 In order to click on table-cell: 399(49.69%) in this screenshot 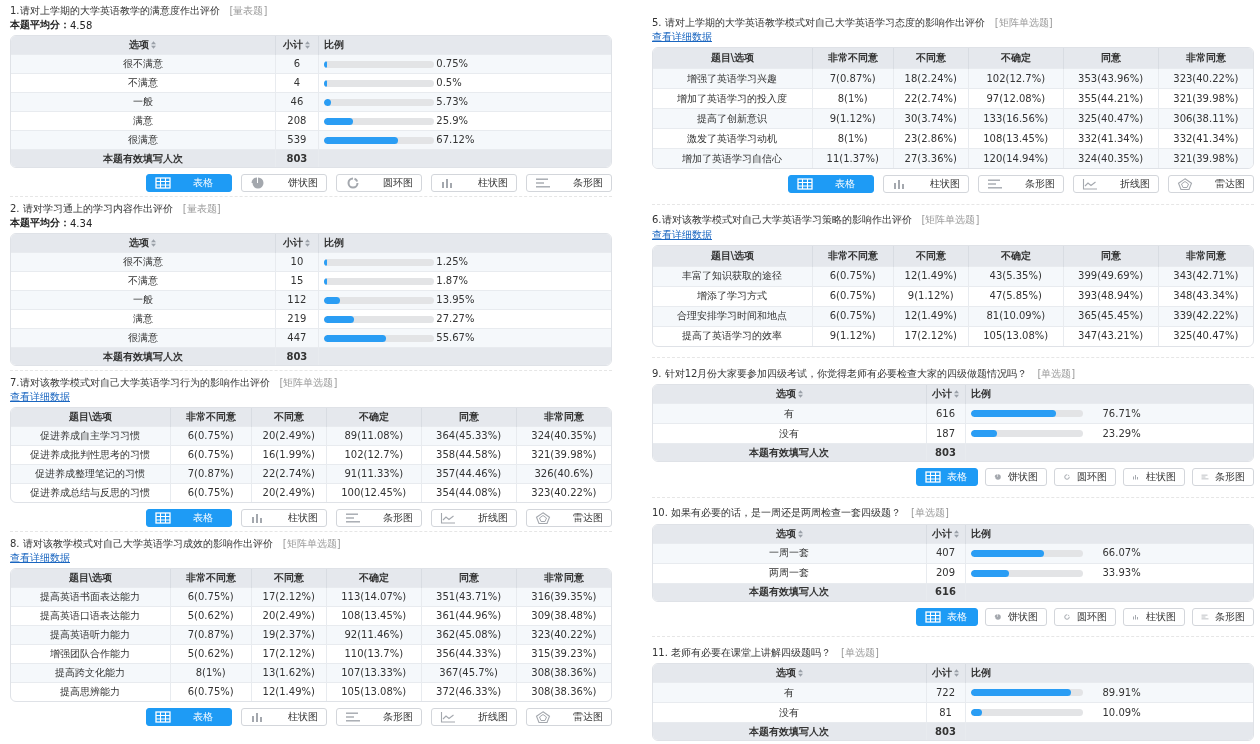, I will do `click(1111, 276)`.